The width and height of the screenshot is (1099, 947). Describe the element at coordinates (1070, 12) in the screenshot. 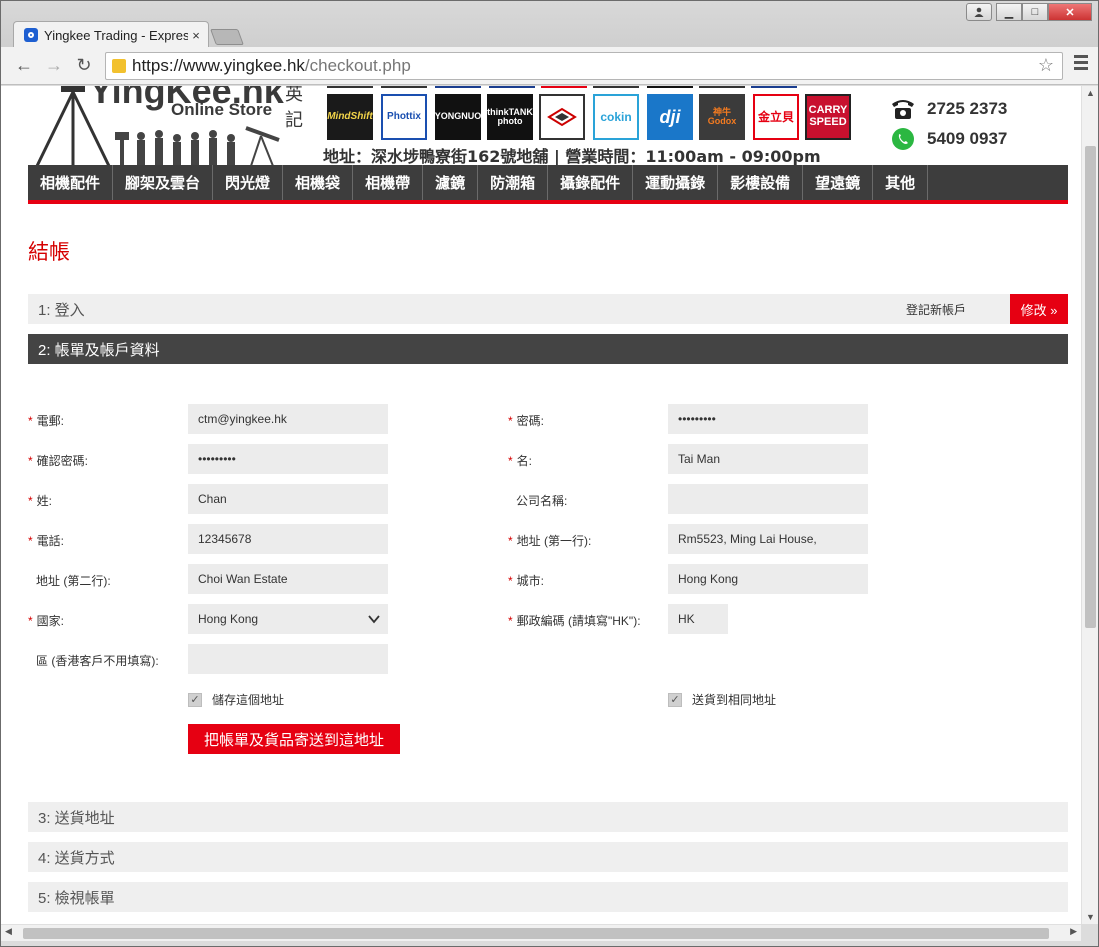

I see `close-window-button: ✕` at that location.